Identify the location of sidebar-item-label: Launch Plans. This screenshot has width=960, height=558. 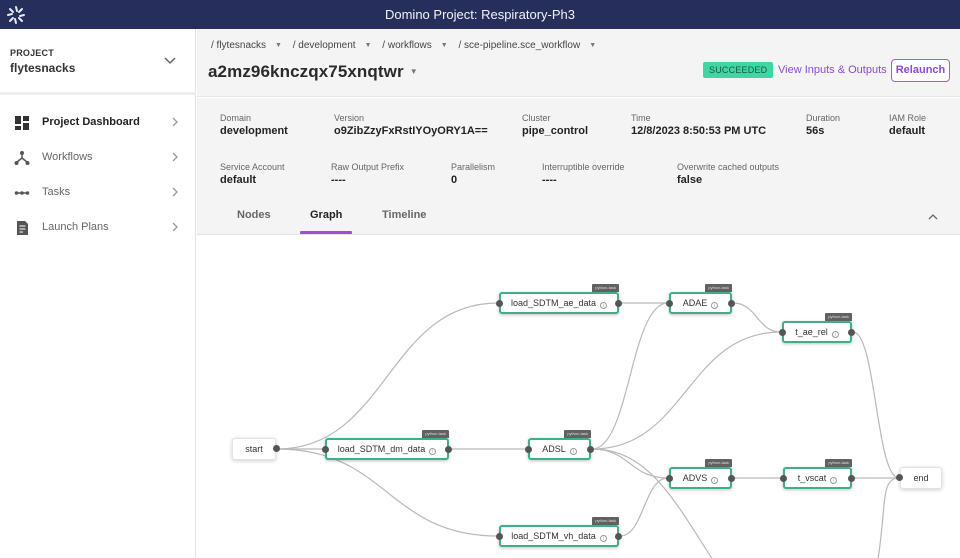
(75, 227).